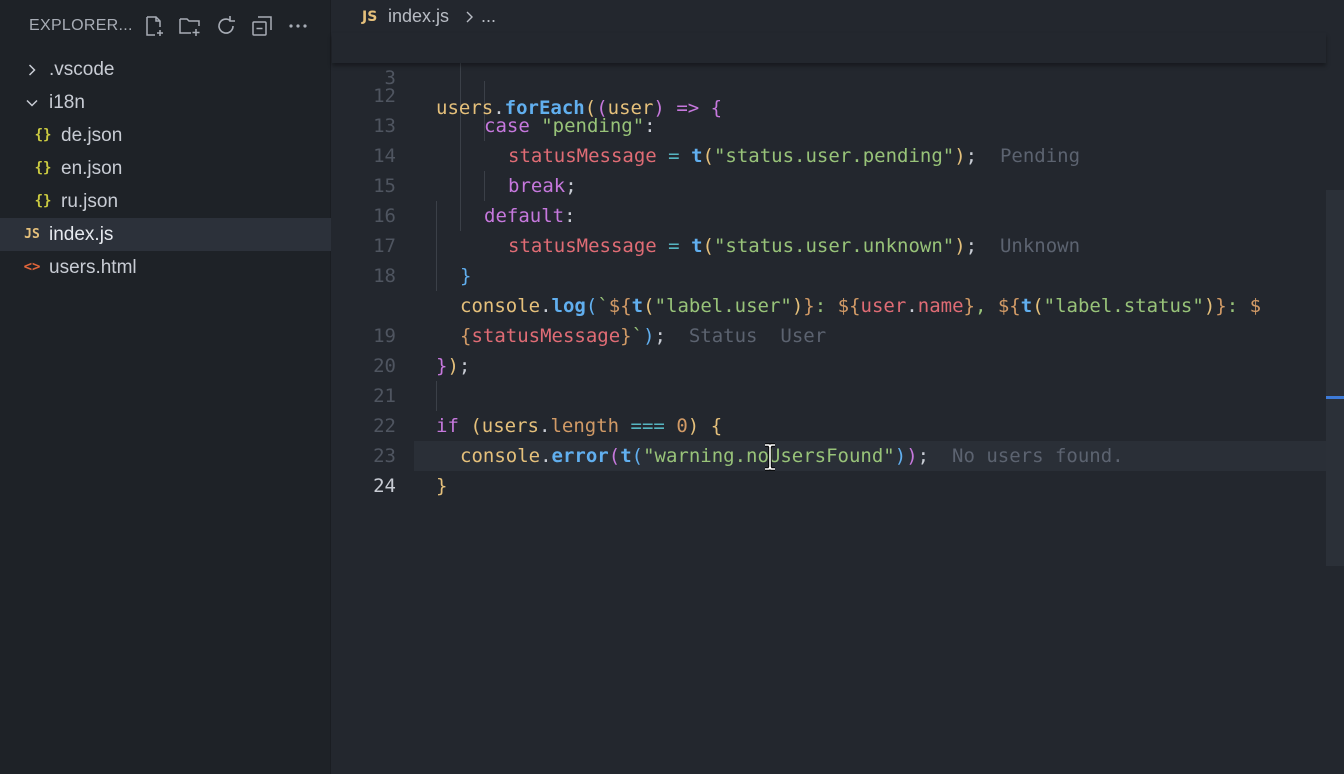 This screenshot has width=1344, height=774. What do you see at coordinates (829, 469) in the screenshot?
I see `code-line-current: 24` at bounding box center [829, 469].